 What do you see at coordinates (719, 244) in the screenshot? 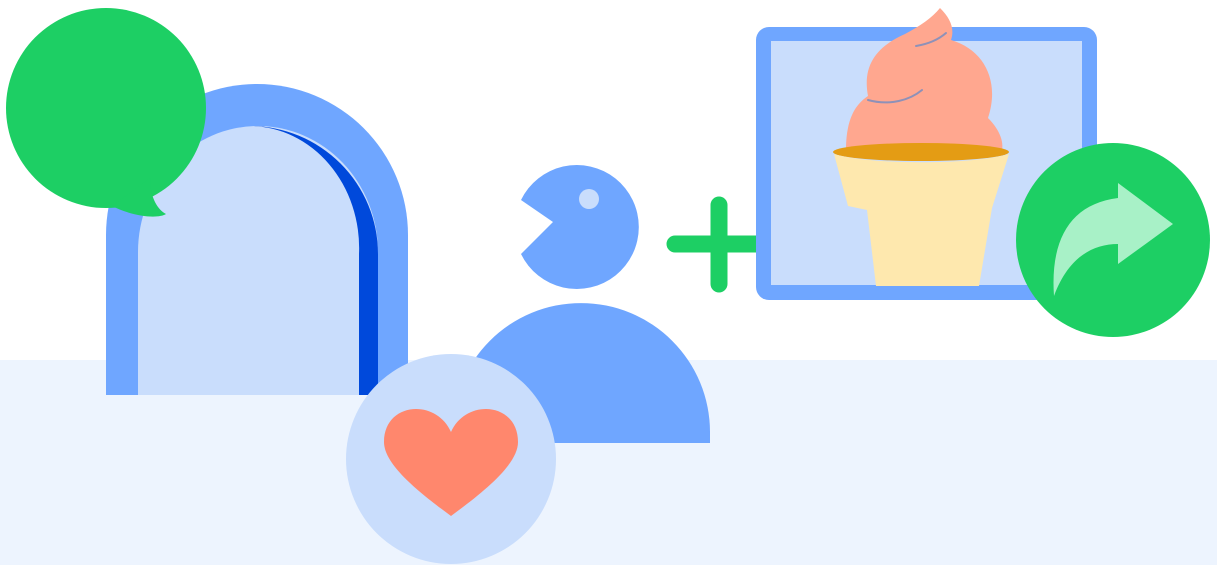
I see `plus-icon` at bounding box center [719, 244].